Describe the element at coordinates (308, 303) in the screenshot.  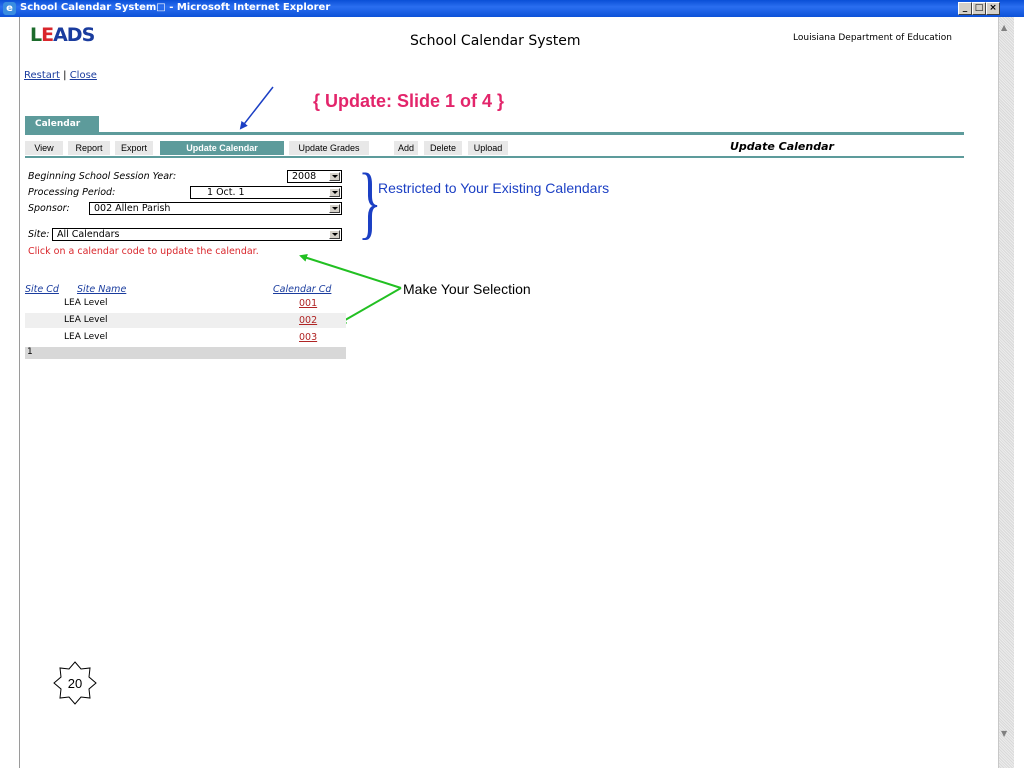
I see `calendar-code-link: 001` at that location.